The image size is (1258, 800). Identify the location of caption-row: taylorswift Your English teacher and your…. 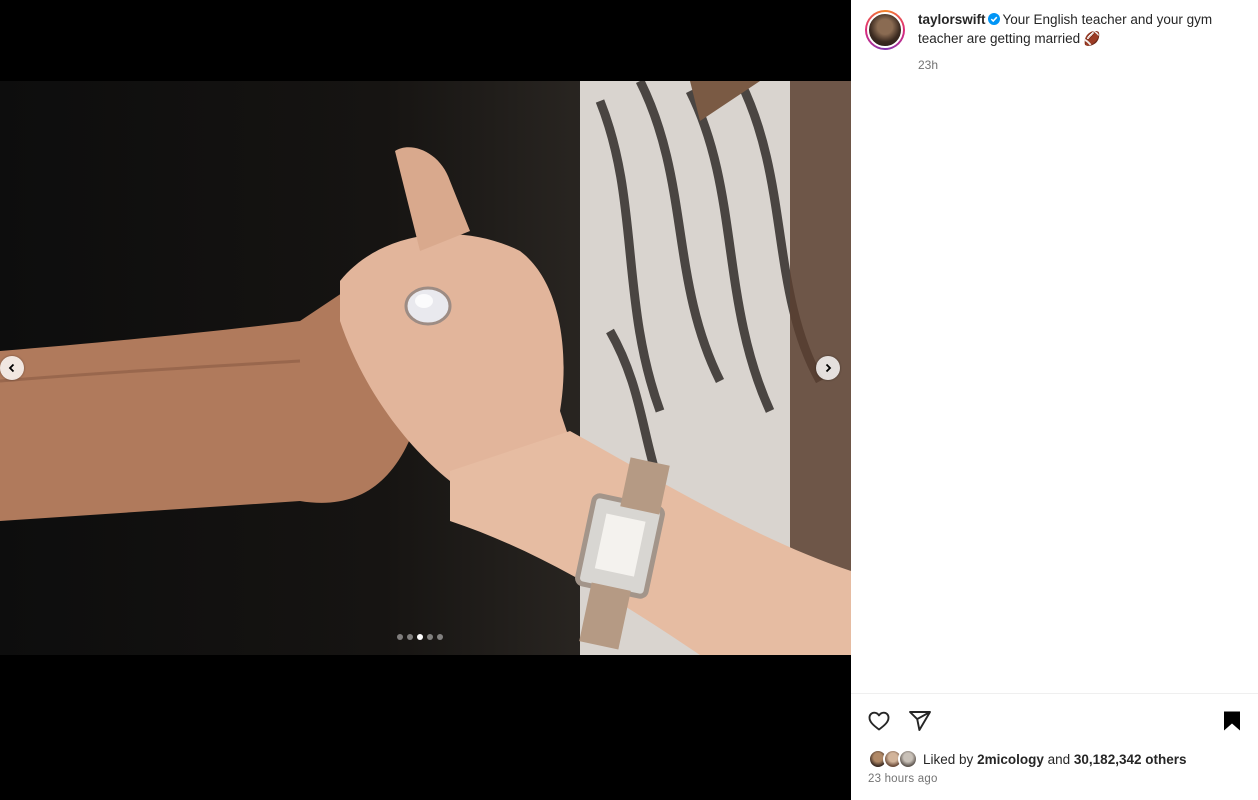
(1057, 30).